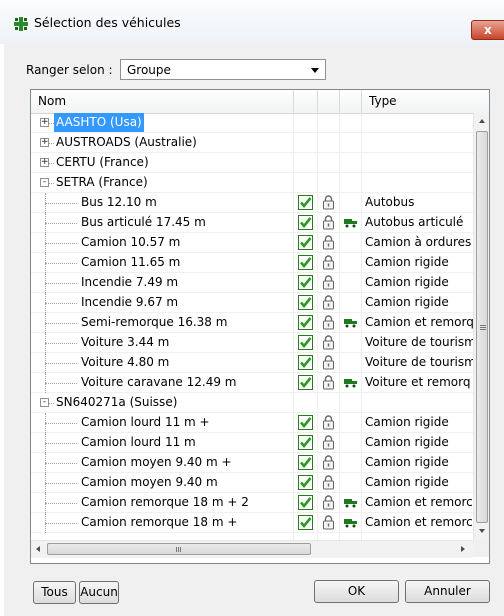 The height and width of the screenshot is (616, 504). What do you see at coordinates (447, 591) in the screenshot?
I see `cancel-button: Annuler` at bounding box center [447, 591].